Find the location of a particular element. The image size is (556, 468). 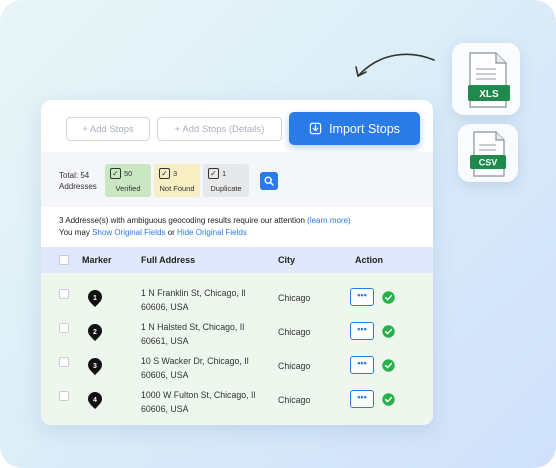

search-button is located at coordinates (269, 181).